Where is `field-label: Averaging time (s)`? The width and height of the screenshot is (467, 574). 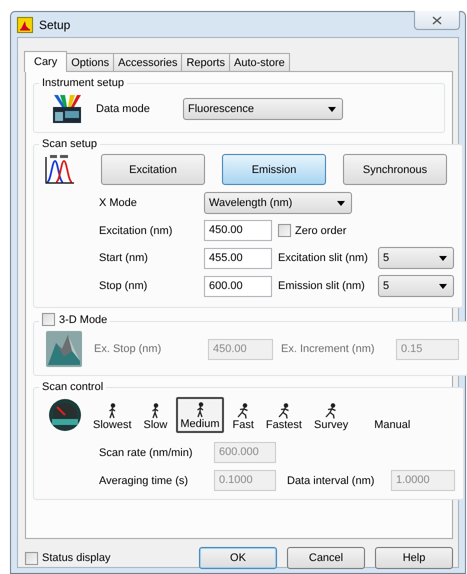
field-label: Averaging time (s) is located at coordinates (144, 480).